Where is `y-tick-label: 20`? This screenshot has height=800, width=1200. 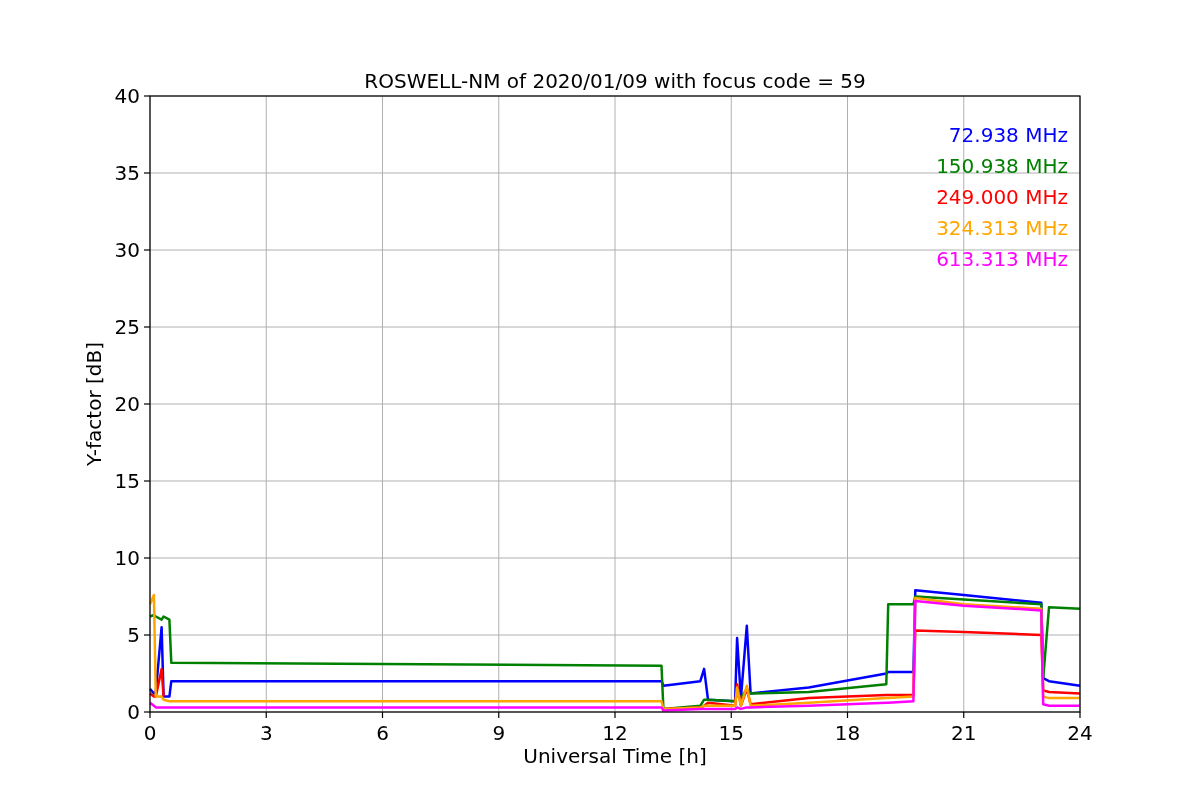
y-tick-label: 20 is located at coordinates (127, 404).